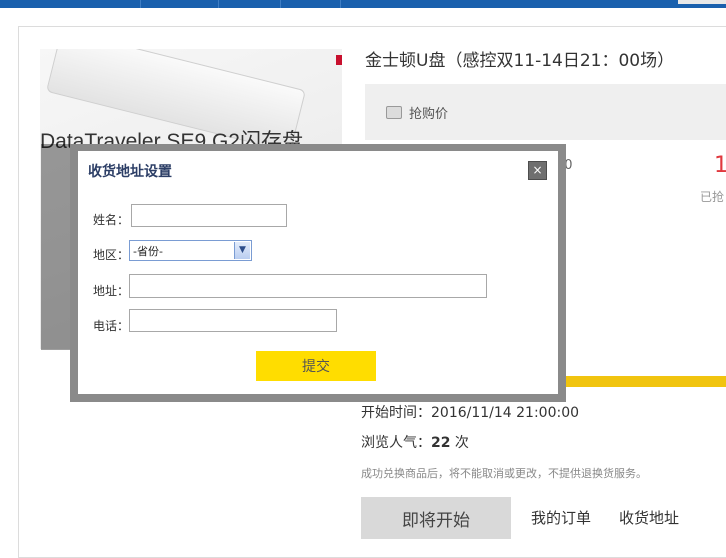  Describe the element at coordinates (394, 112) in the screenshot. I see `price-tag-icon` at that location.